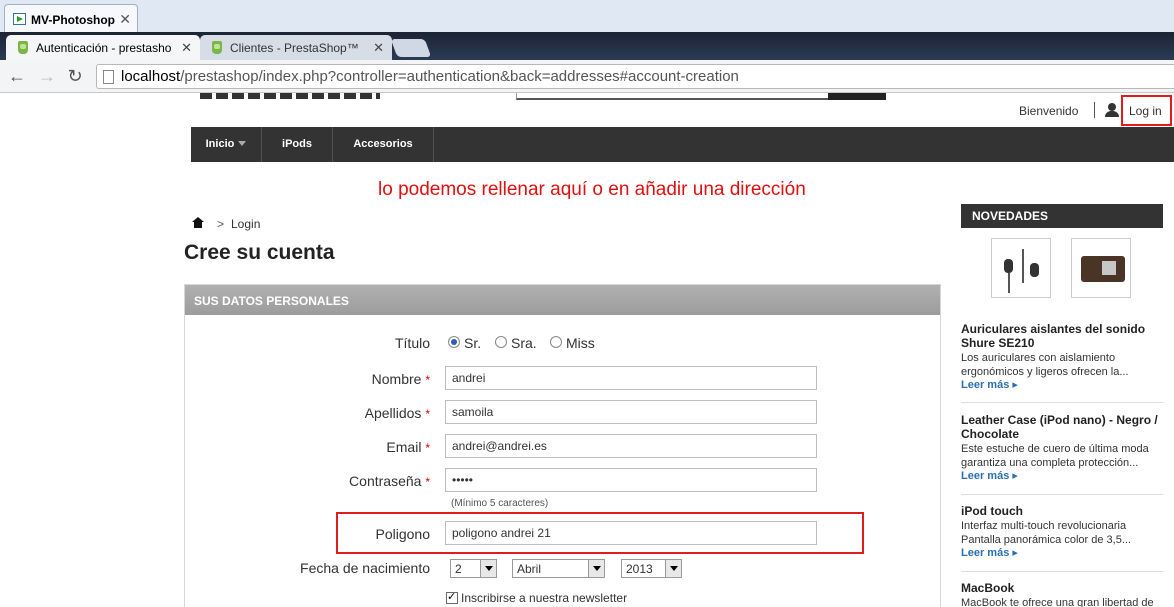  What do you see at coordinates (672, 96) in the screenshot?
I see `search-input` at bounding box center [672, 96].